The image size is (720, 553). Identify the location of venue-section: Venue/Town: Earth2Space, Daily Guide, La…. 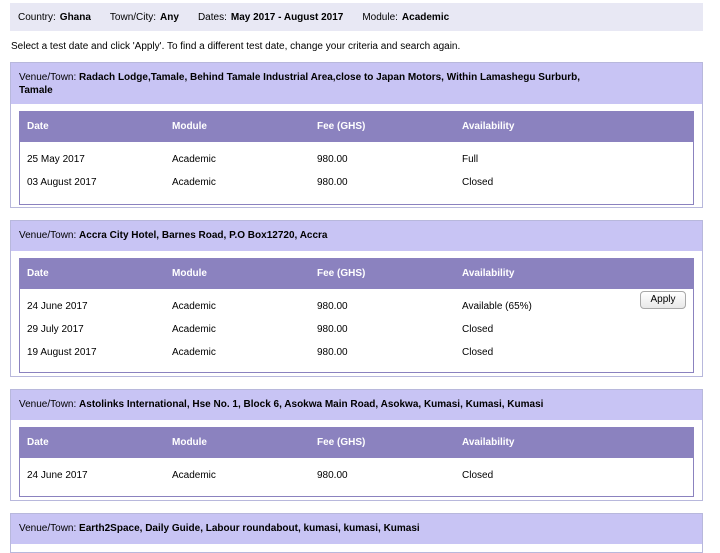
(356, 533).